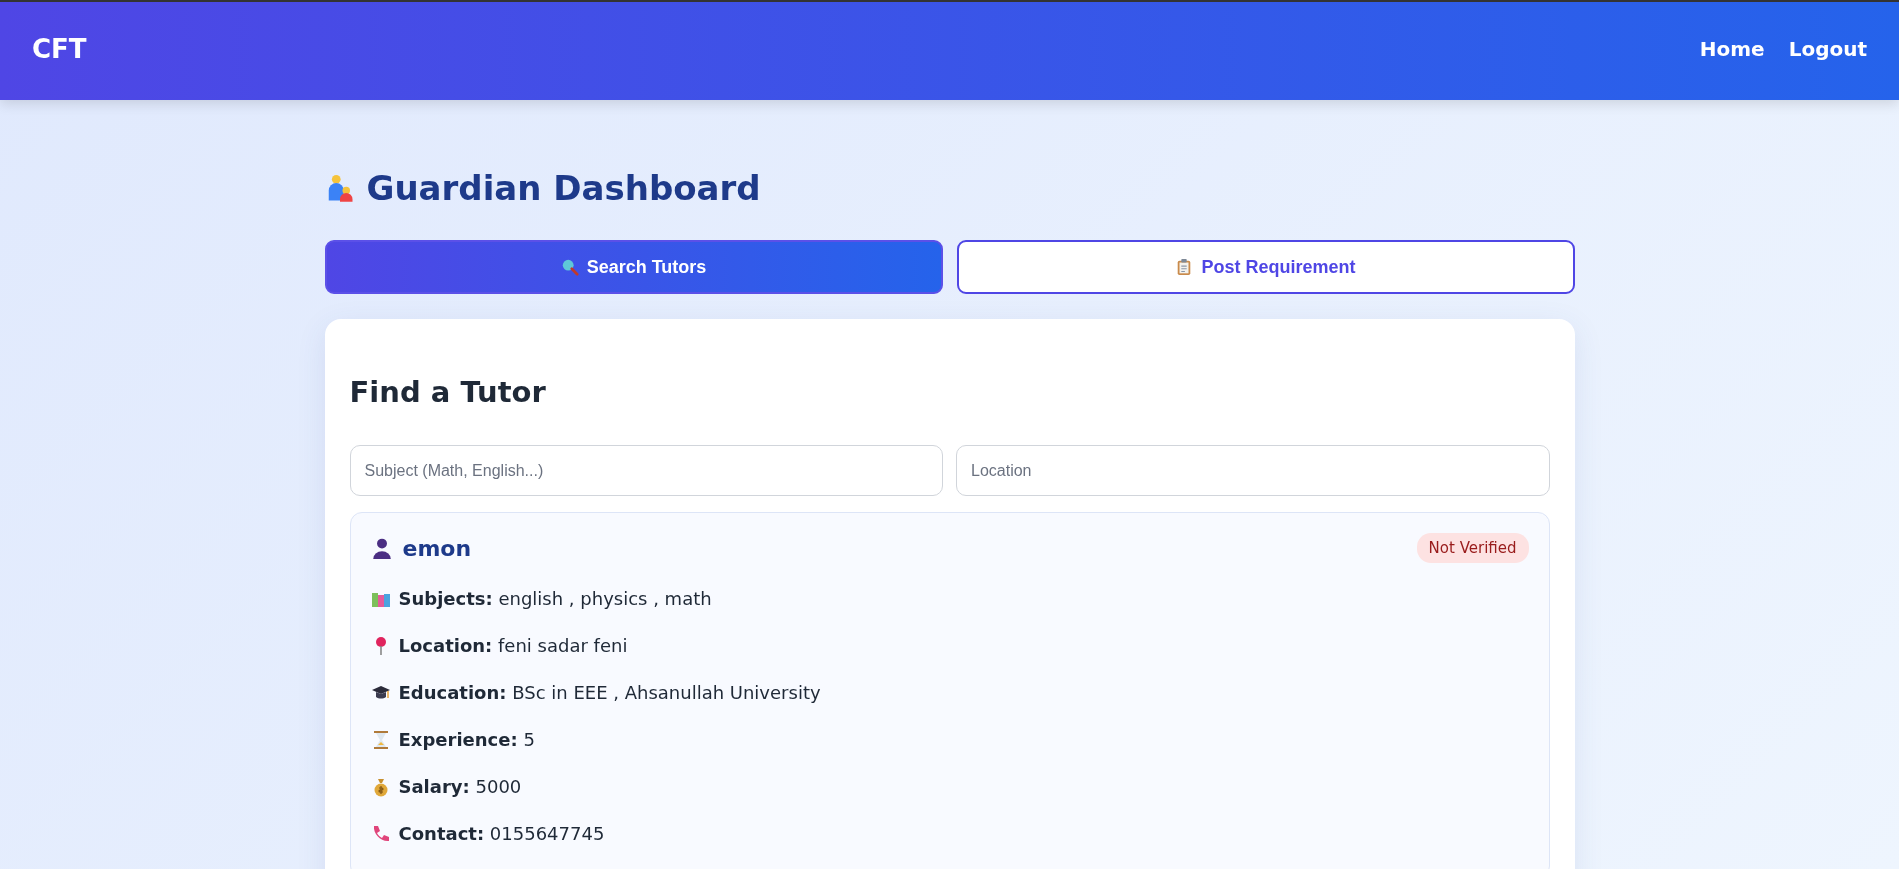 This screenshot has width=1899, height=869. I want to click on detail-text: Salary: 5000, so click(460, 786).